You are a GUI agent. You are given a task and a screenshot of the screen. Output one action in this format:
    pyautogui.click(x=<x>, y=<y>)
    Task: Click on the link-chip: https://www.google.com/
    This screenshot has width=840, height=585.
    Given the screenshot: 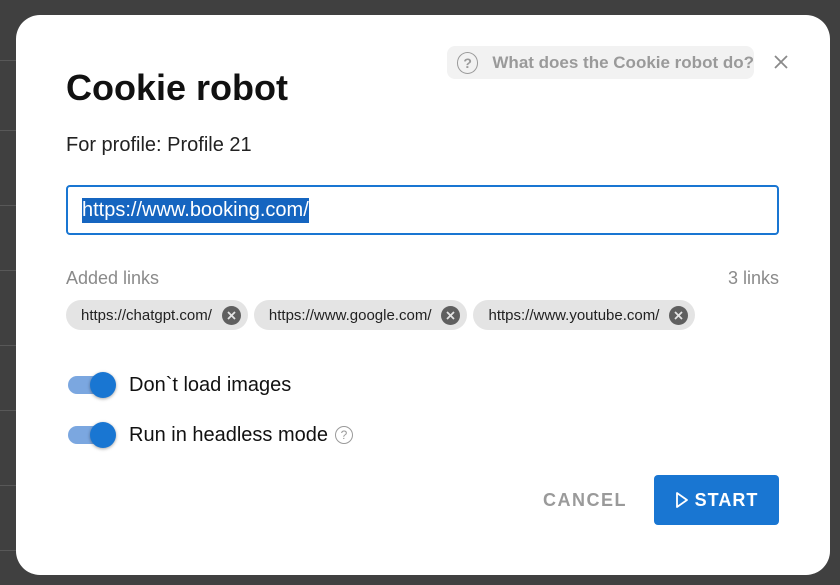 What is the action you would take?
    pyautogui.click(x=360, y=315)
    